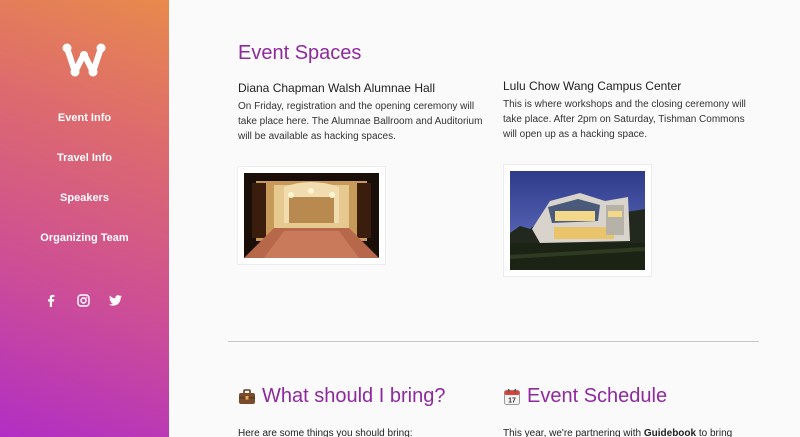  What do you see at coordinates (300, 53) in the screenshot?
I see `event-spaces-heading: Event Spaces` at bounding box center [300, 53].